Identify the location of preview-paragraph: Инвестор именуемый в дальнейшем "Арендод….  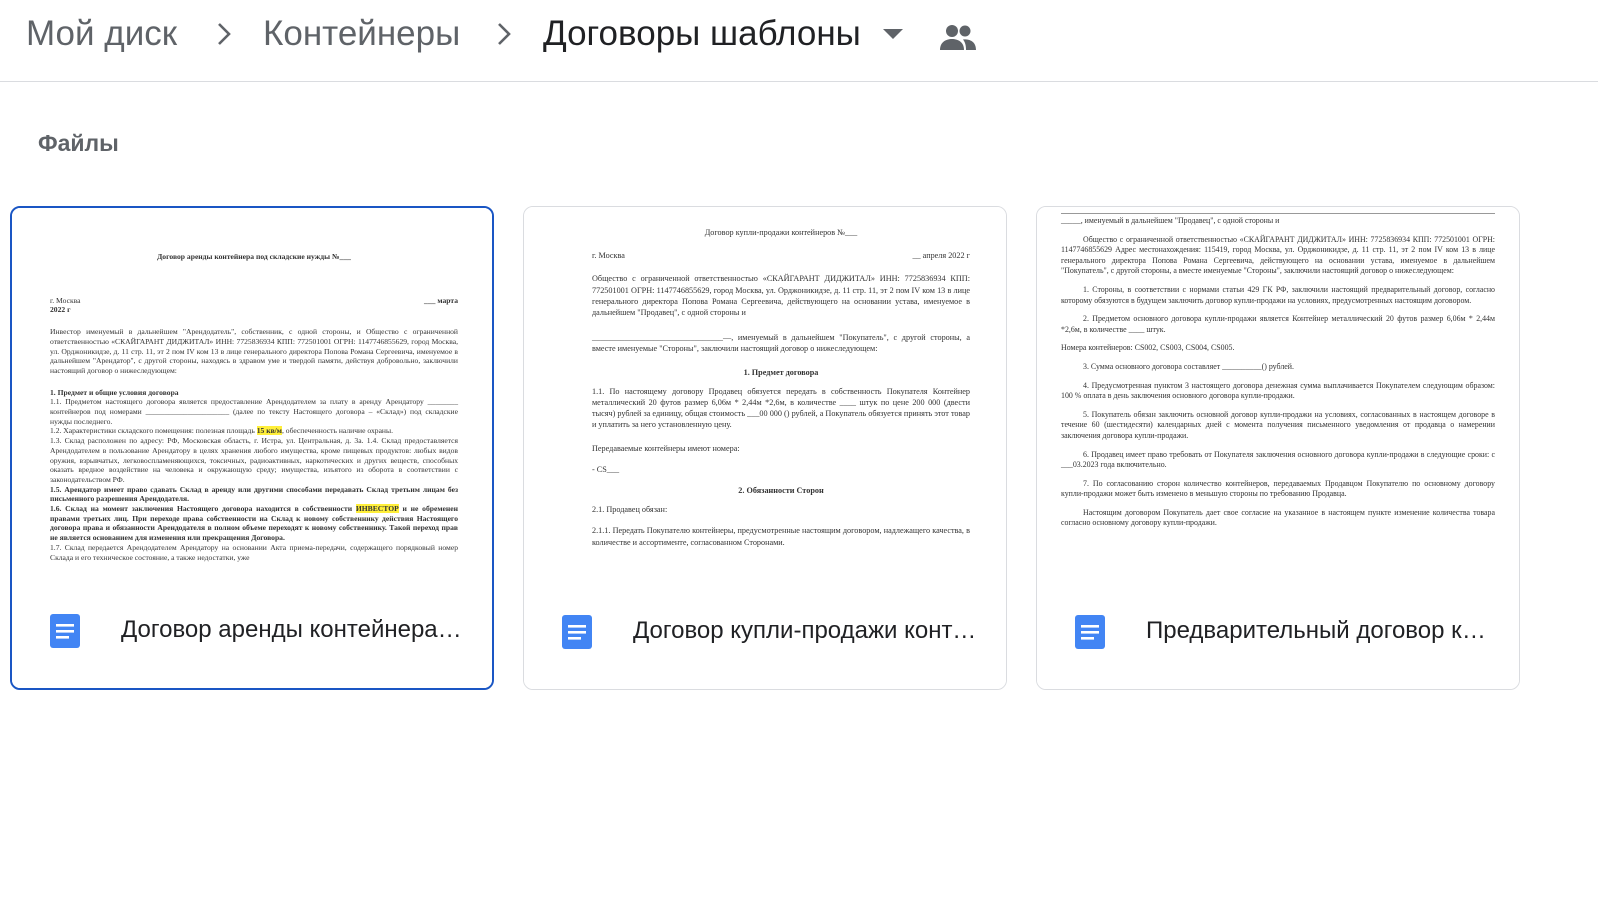
(254, 351).